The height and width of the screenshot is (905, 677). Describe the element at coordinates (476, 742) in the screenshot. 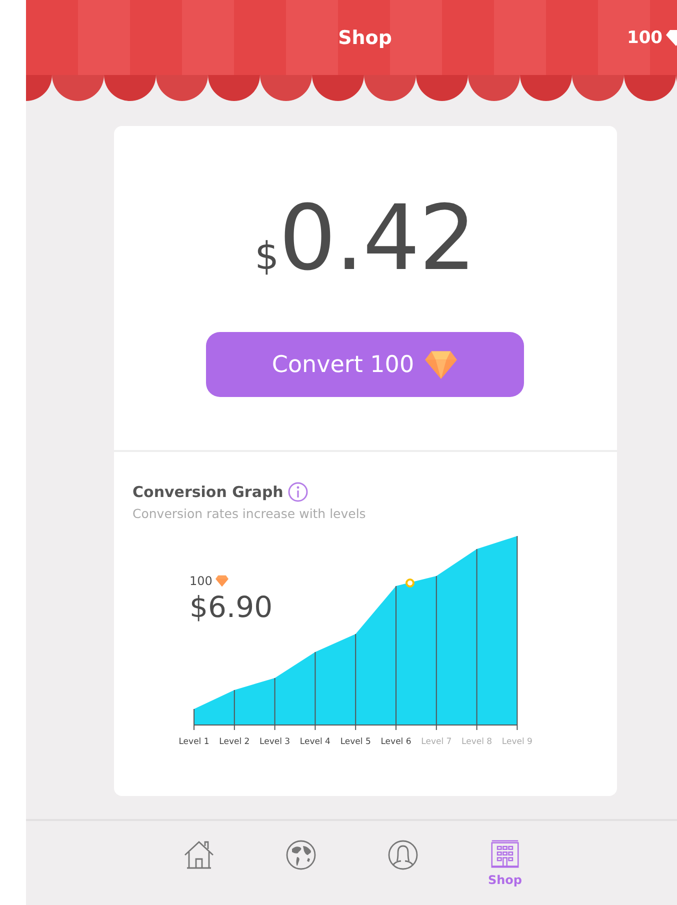

I see `level-label: Level 8` at that location.